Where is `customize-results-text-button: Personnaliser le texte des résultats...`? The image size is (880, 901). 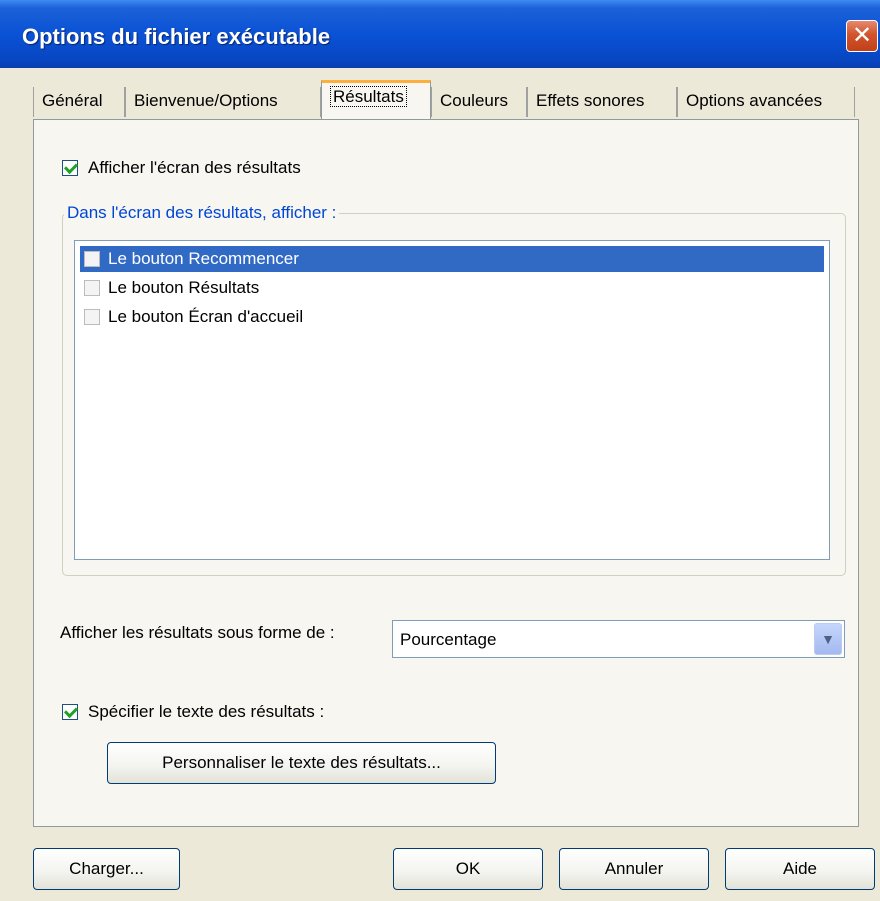
customize-results-text-button: Personnaliser le texte des résultats... is located at coordinates (301, 763).